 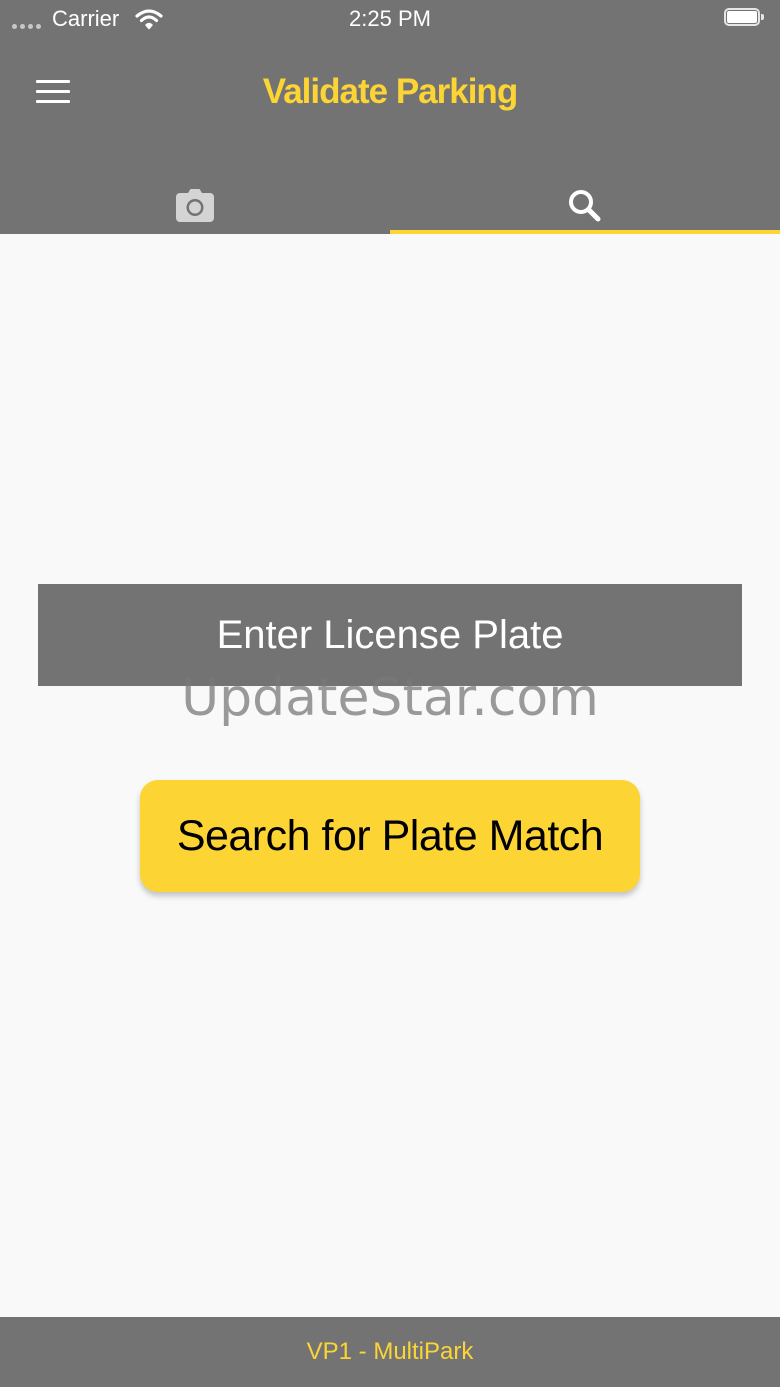 I want to click on tab-selected-indicator, so click(x=585, y=232).